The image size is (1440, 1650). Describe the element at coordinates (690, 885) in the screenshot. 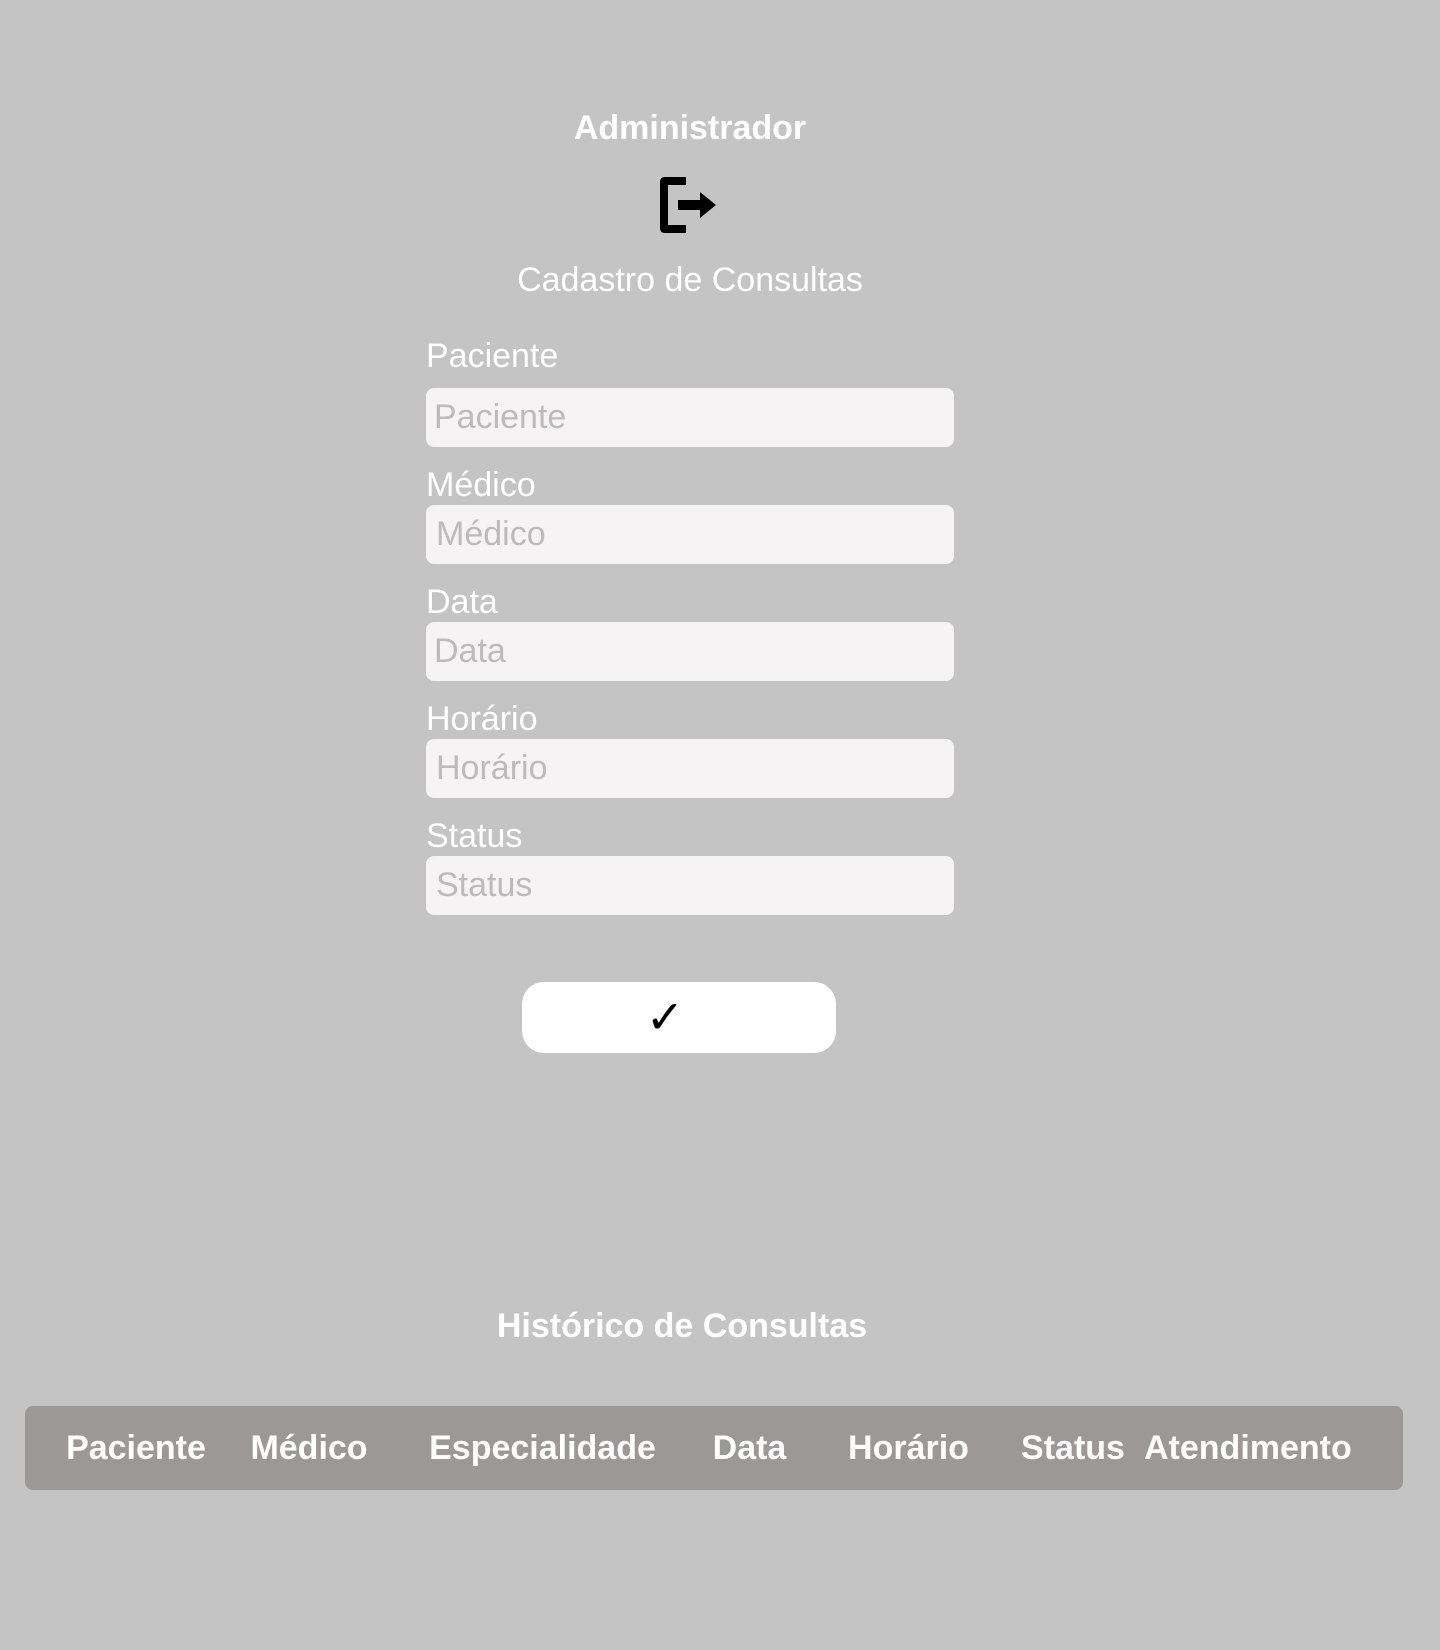

I see `status-input` at that location.